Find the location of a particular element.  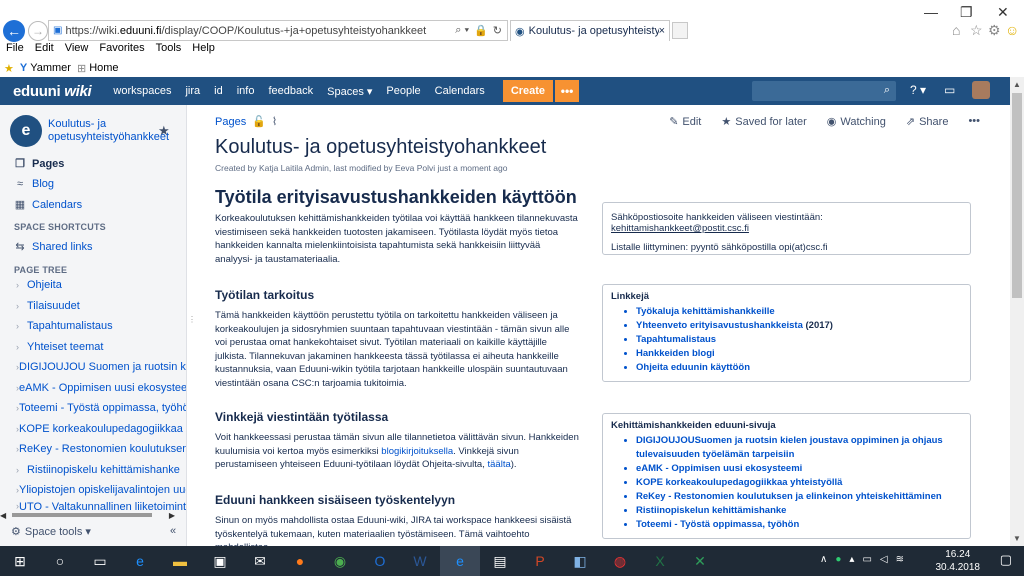

scroll-left-icon: ◀ is located at coordinates (3, 515).